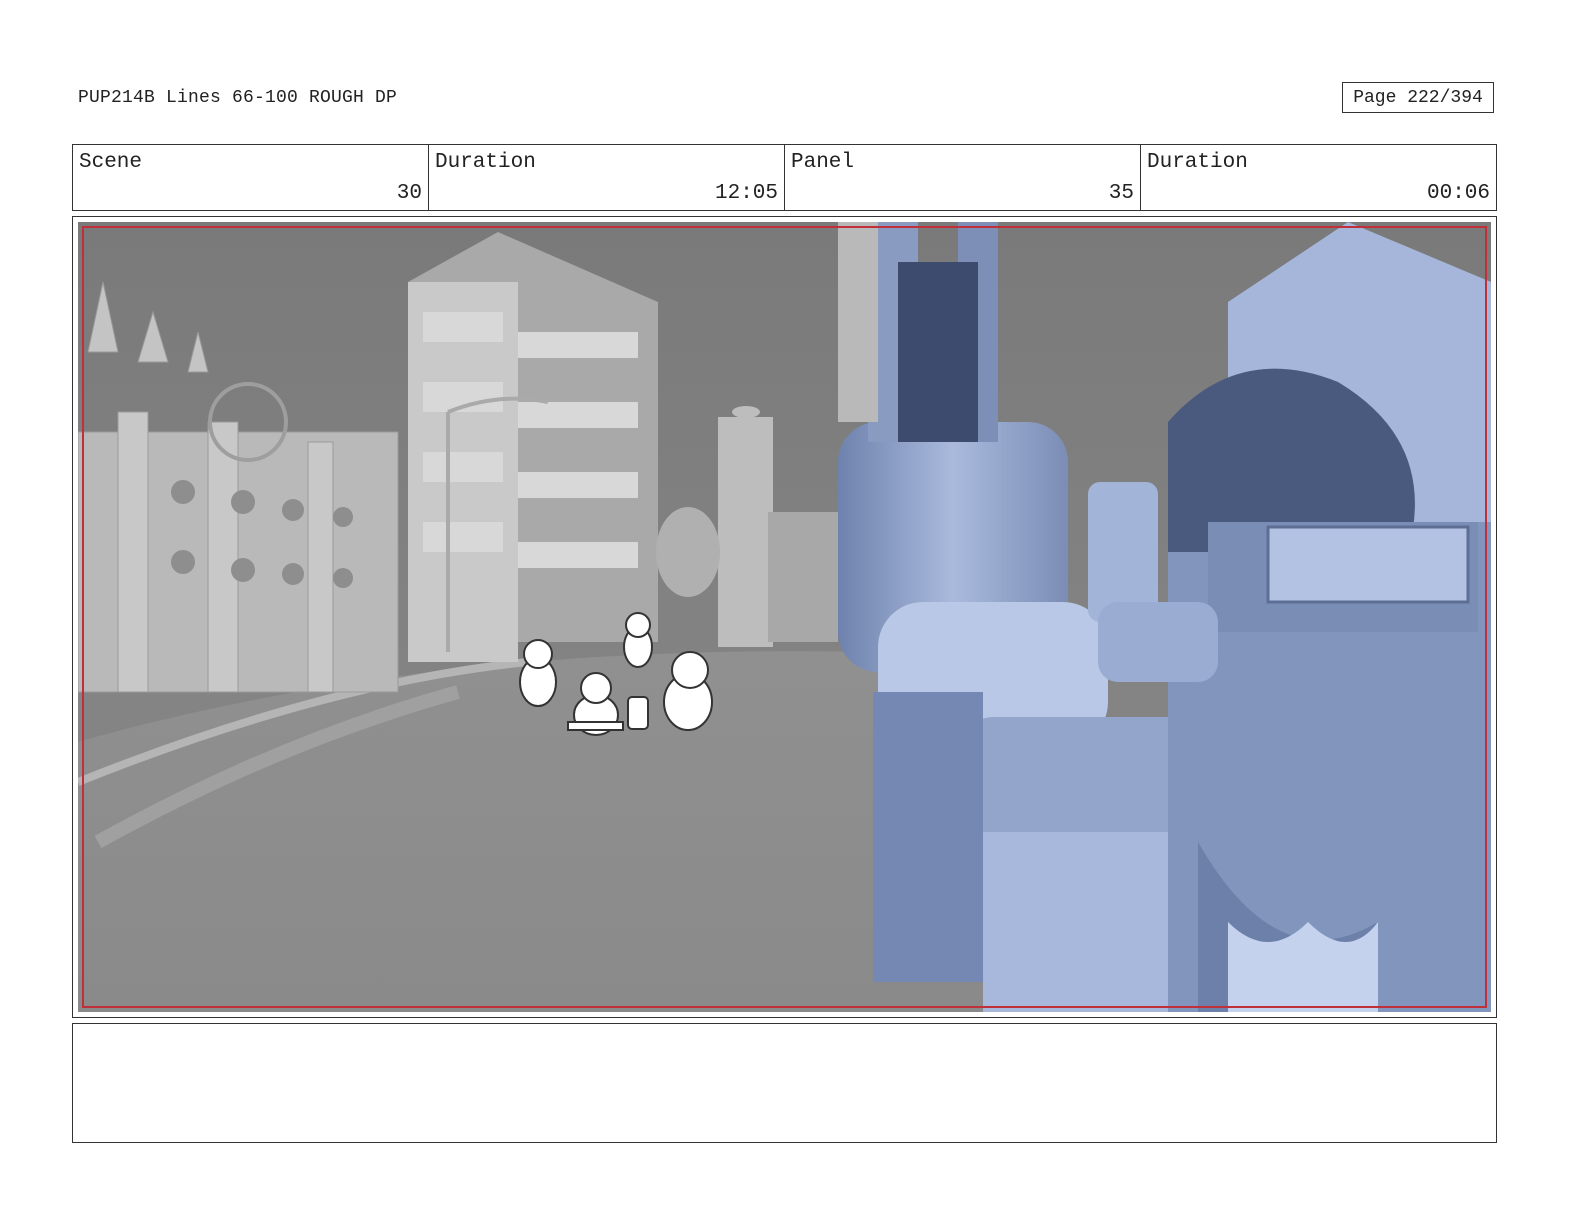  I want to click on scene-label: Scene, so click(111, 162).